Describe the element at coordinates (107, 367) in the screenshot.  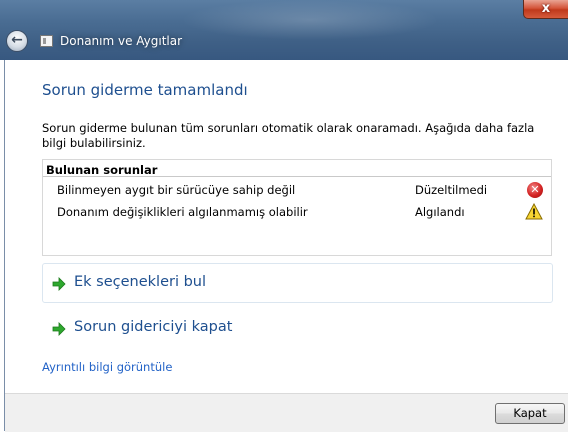
I see `view-details-link: Ayrıntılı bilgi görüntüle` at that location.